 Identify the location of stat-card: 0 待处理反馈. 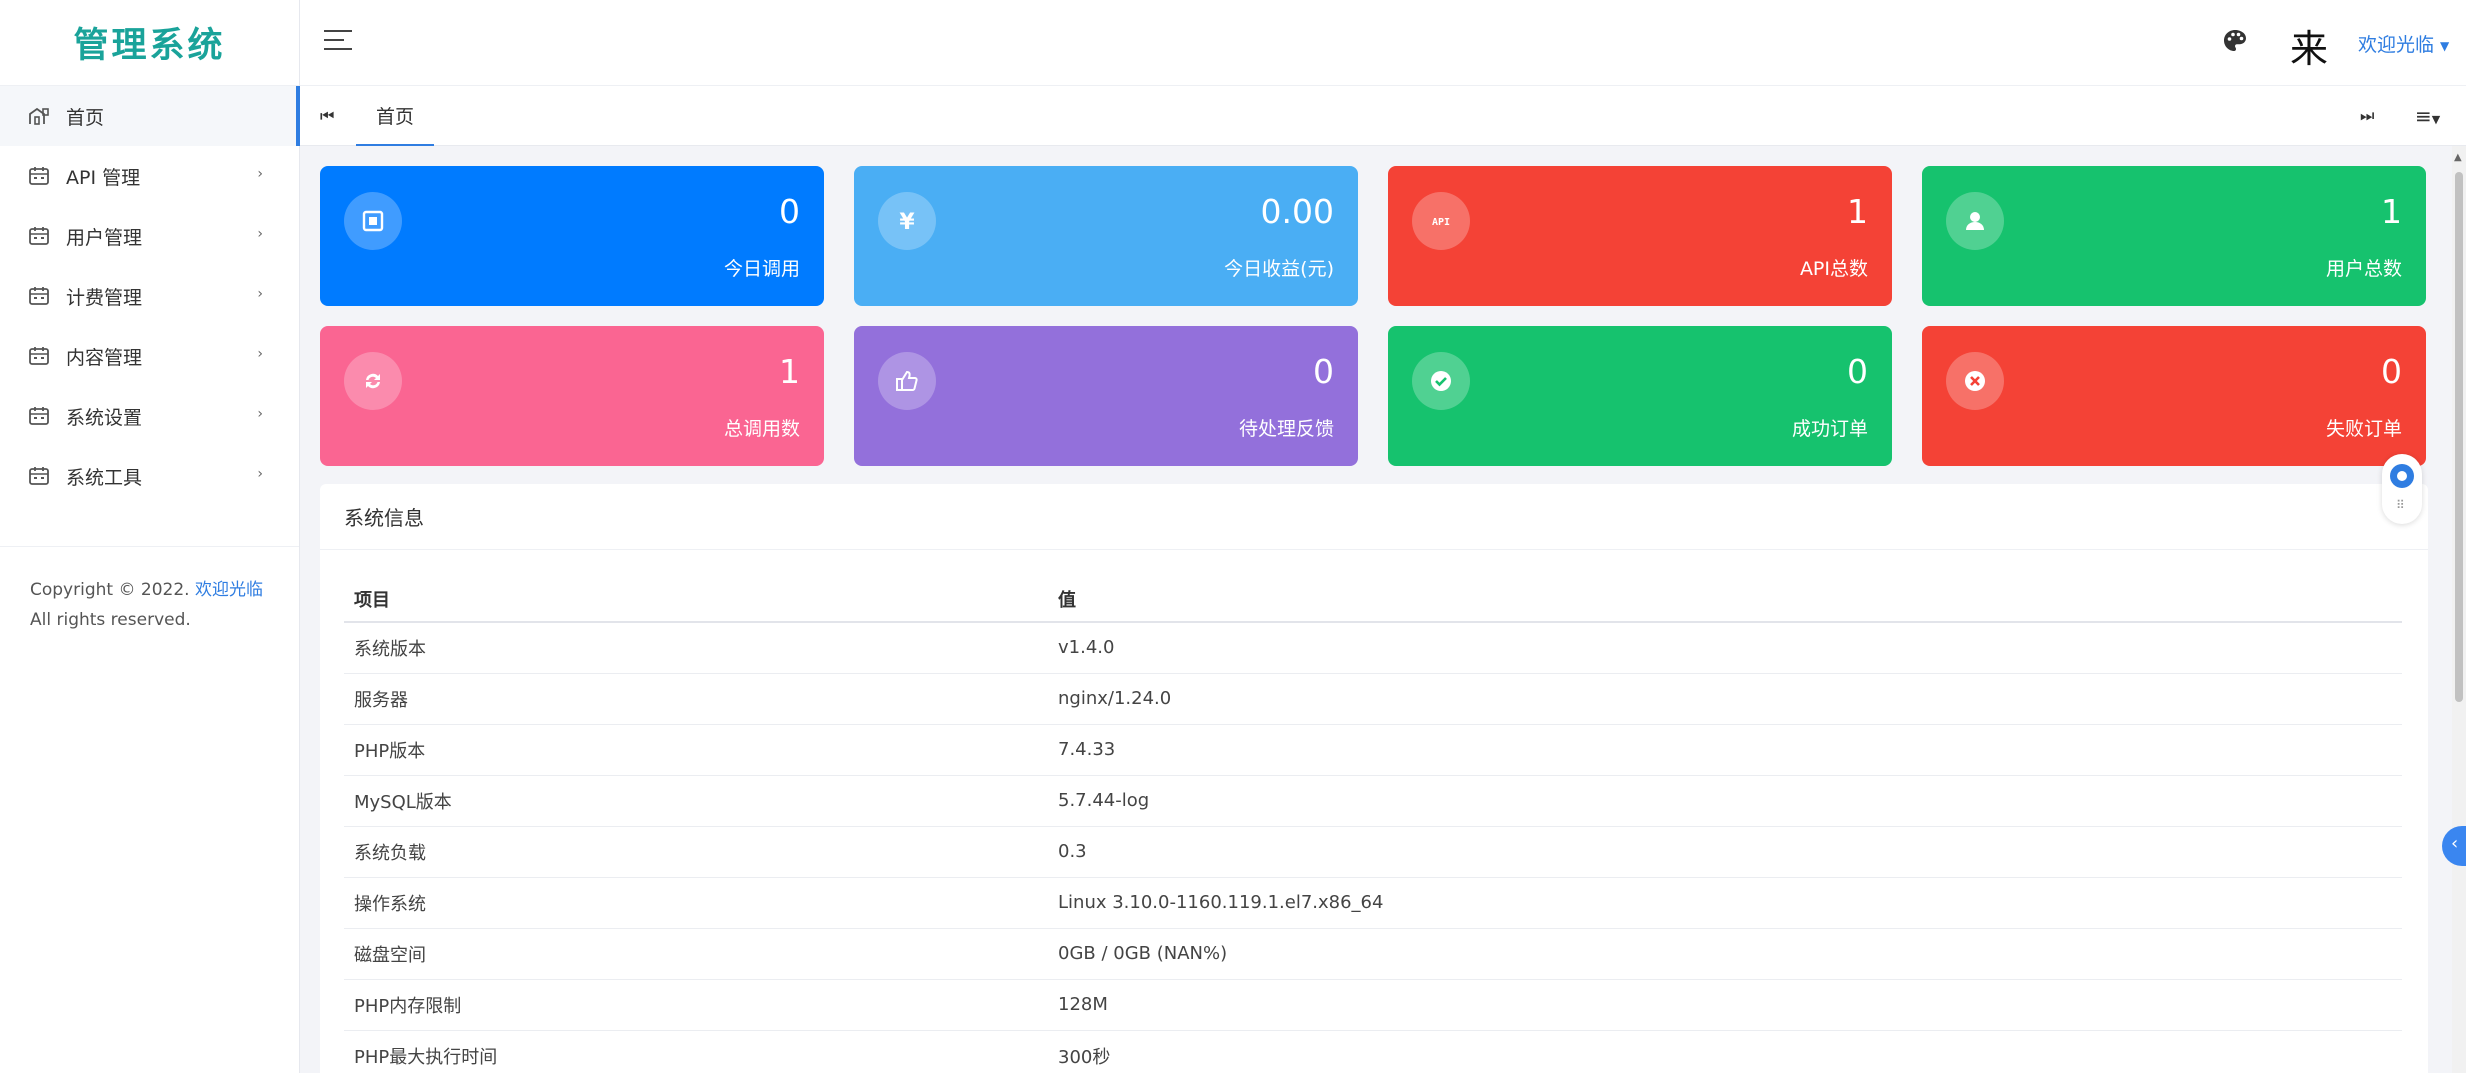
(1106, 396).